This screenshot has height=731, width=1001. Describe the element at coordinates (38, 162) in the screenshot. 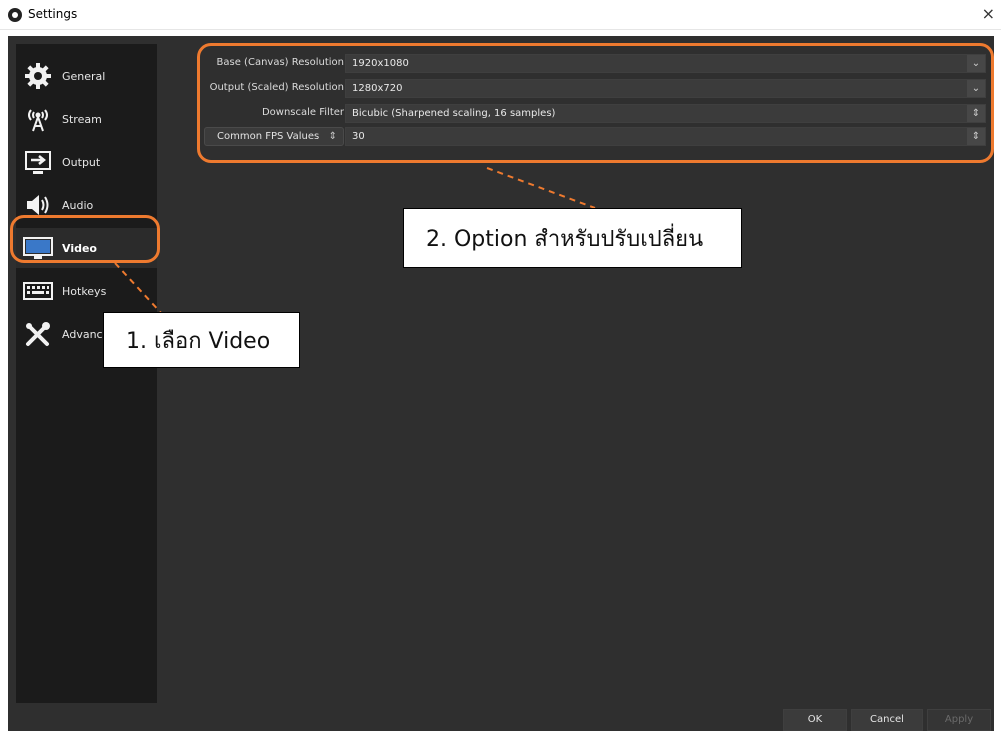

I see `output-monitor-icon` at that location.